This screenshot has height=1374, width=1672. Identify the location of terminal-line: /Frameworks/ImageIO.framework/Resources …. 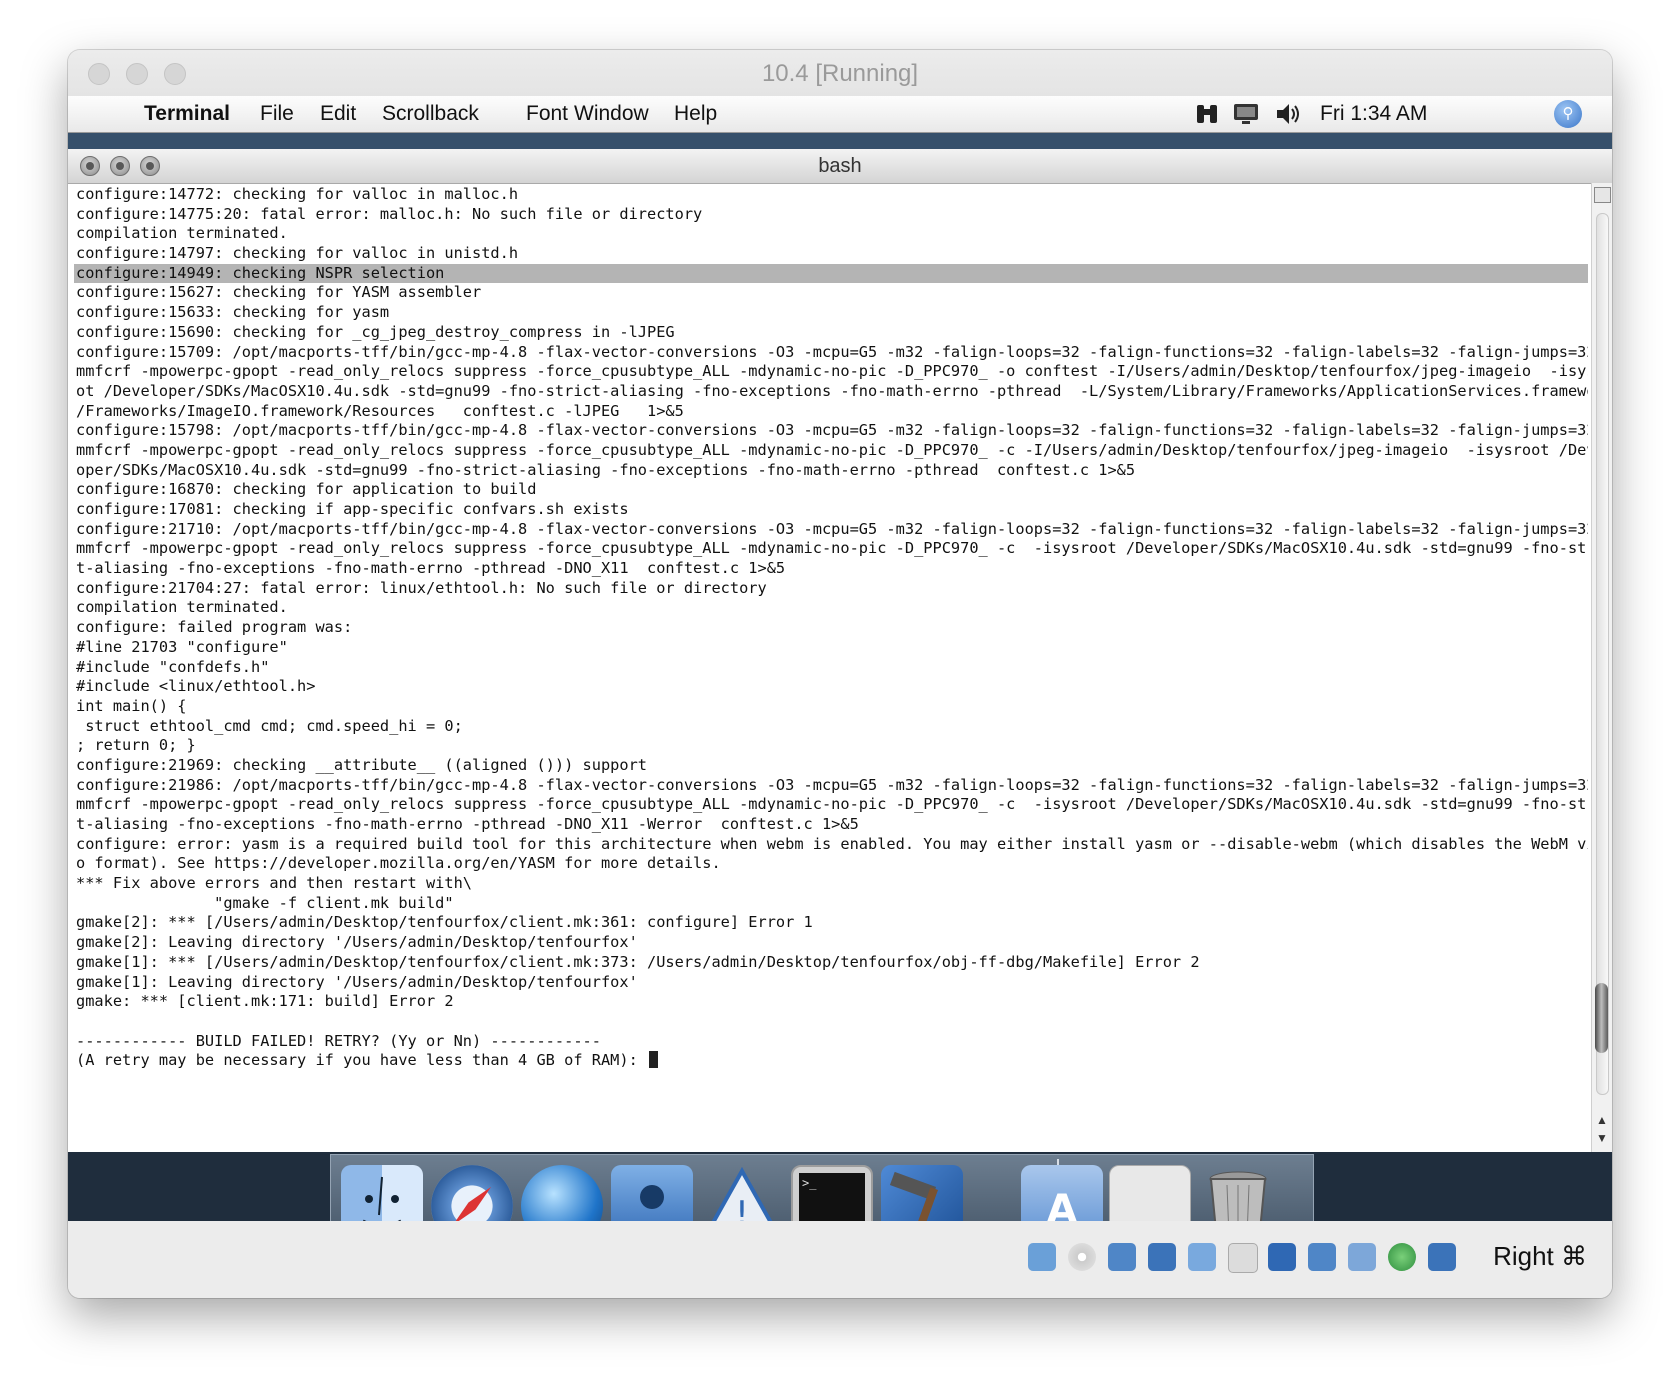
(380, 410).